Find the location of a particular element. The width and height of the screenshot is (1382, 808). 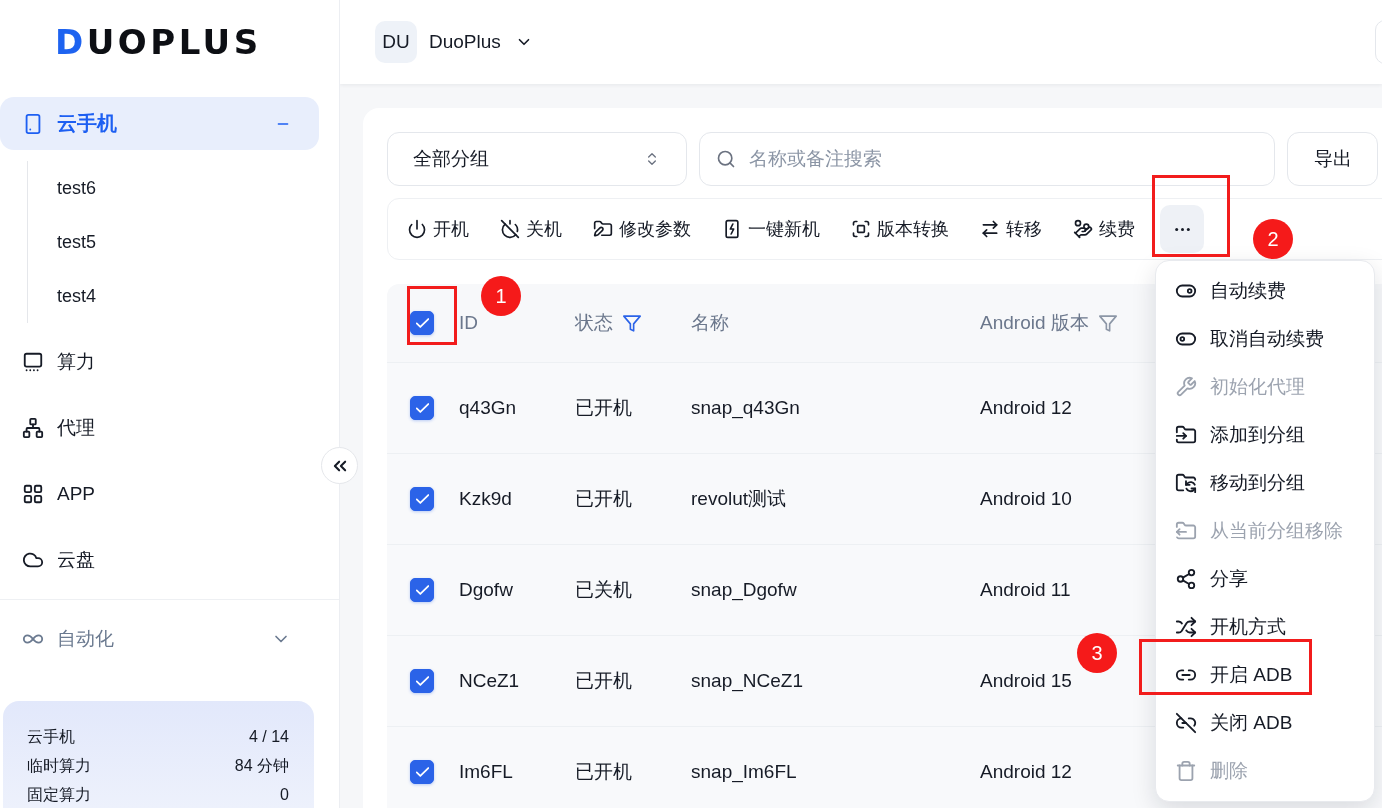

power-off-icon is located at coordinates (510, 229).